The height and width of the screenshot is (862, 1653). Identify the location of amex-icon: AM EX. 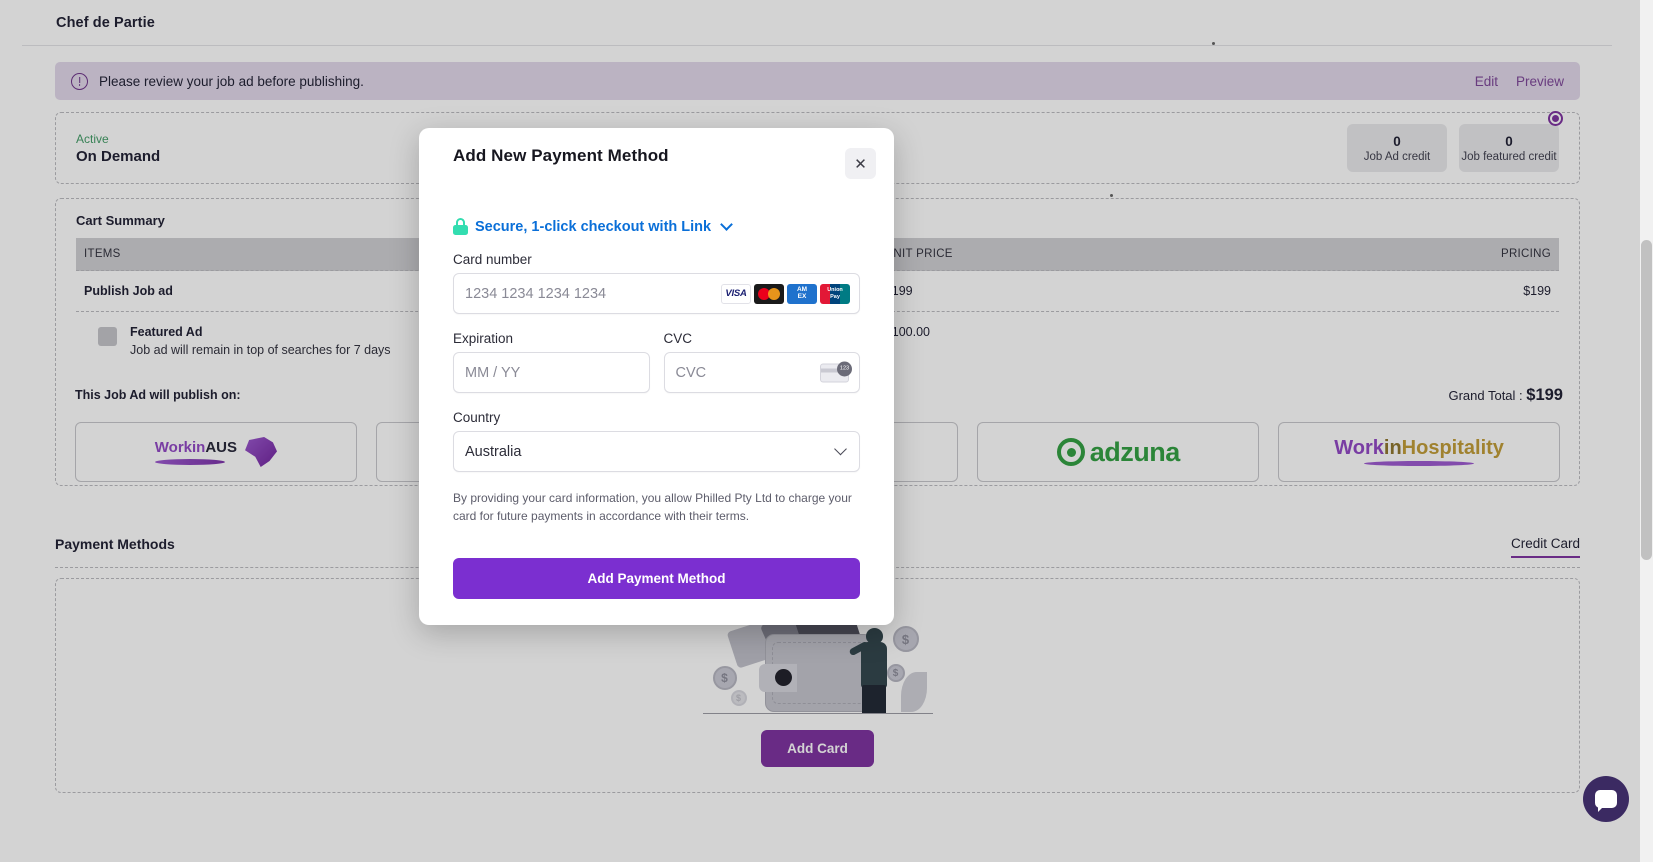
(802, 293).